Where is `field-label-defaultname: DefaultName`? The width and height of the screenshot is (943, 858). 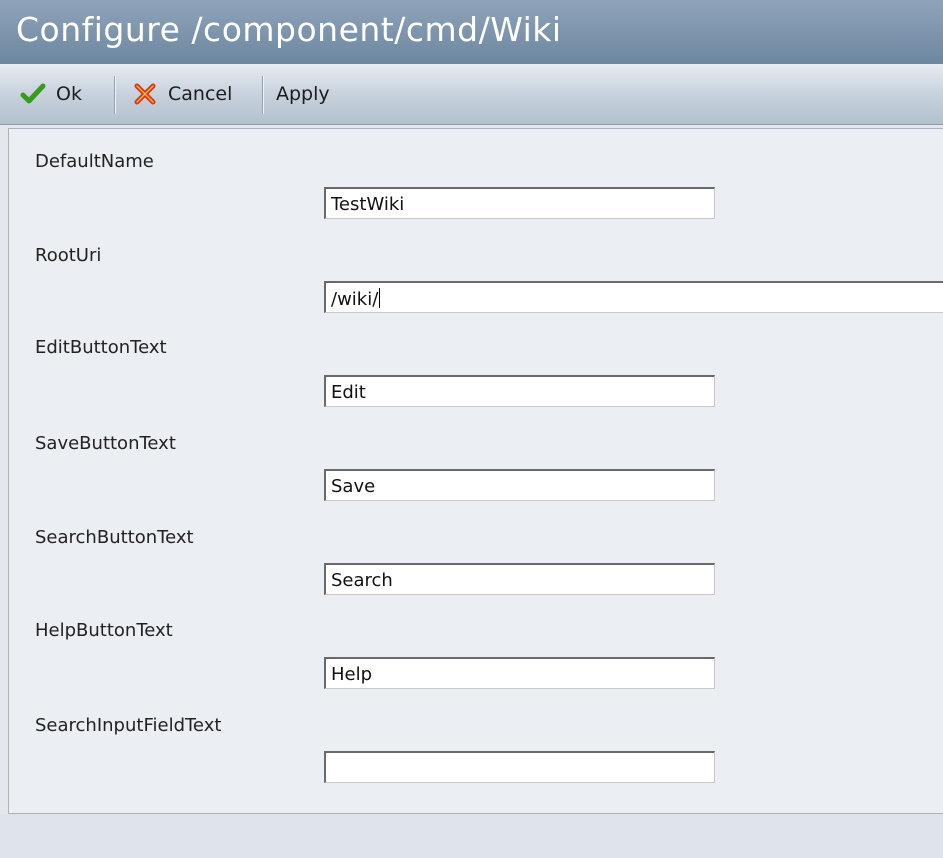
field-label-defaultname: DefaultName is located at coordinates (94, 161).